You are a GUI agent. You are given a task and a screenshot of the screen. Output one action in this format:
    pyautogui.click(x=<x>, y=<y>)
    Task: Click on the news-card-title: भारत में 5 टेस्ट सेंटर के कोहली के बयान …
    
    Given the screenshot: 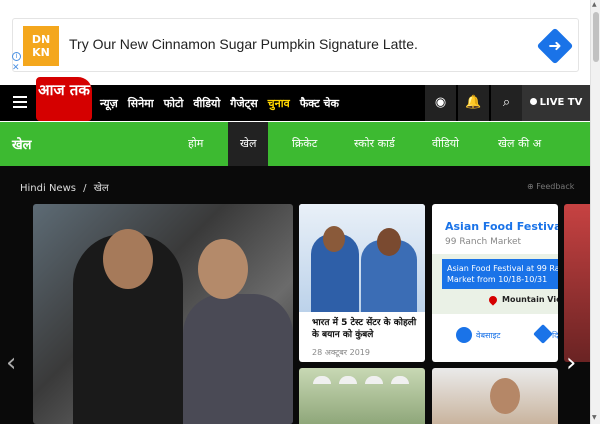 What is the action you would take?
    pyautogui.click(x=364, y=329)
    